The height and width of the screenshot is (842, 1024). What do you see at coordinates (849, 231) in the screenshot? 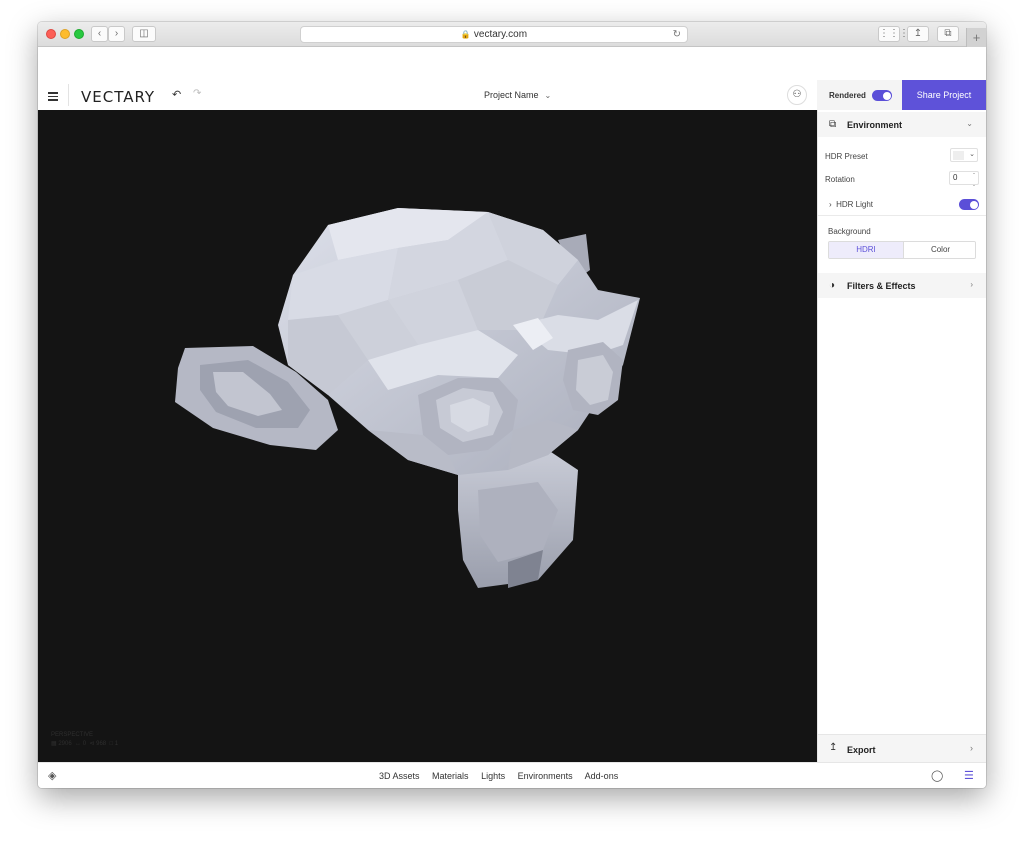
I see `background-label: Background` at bounding box center [849, 231].